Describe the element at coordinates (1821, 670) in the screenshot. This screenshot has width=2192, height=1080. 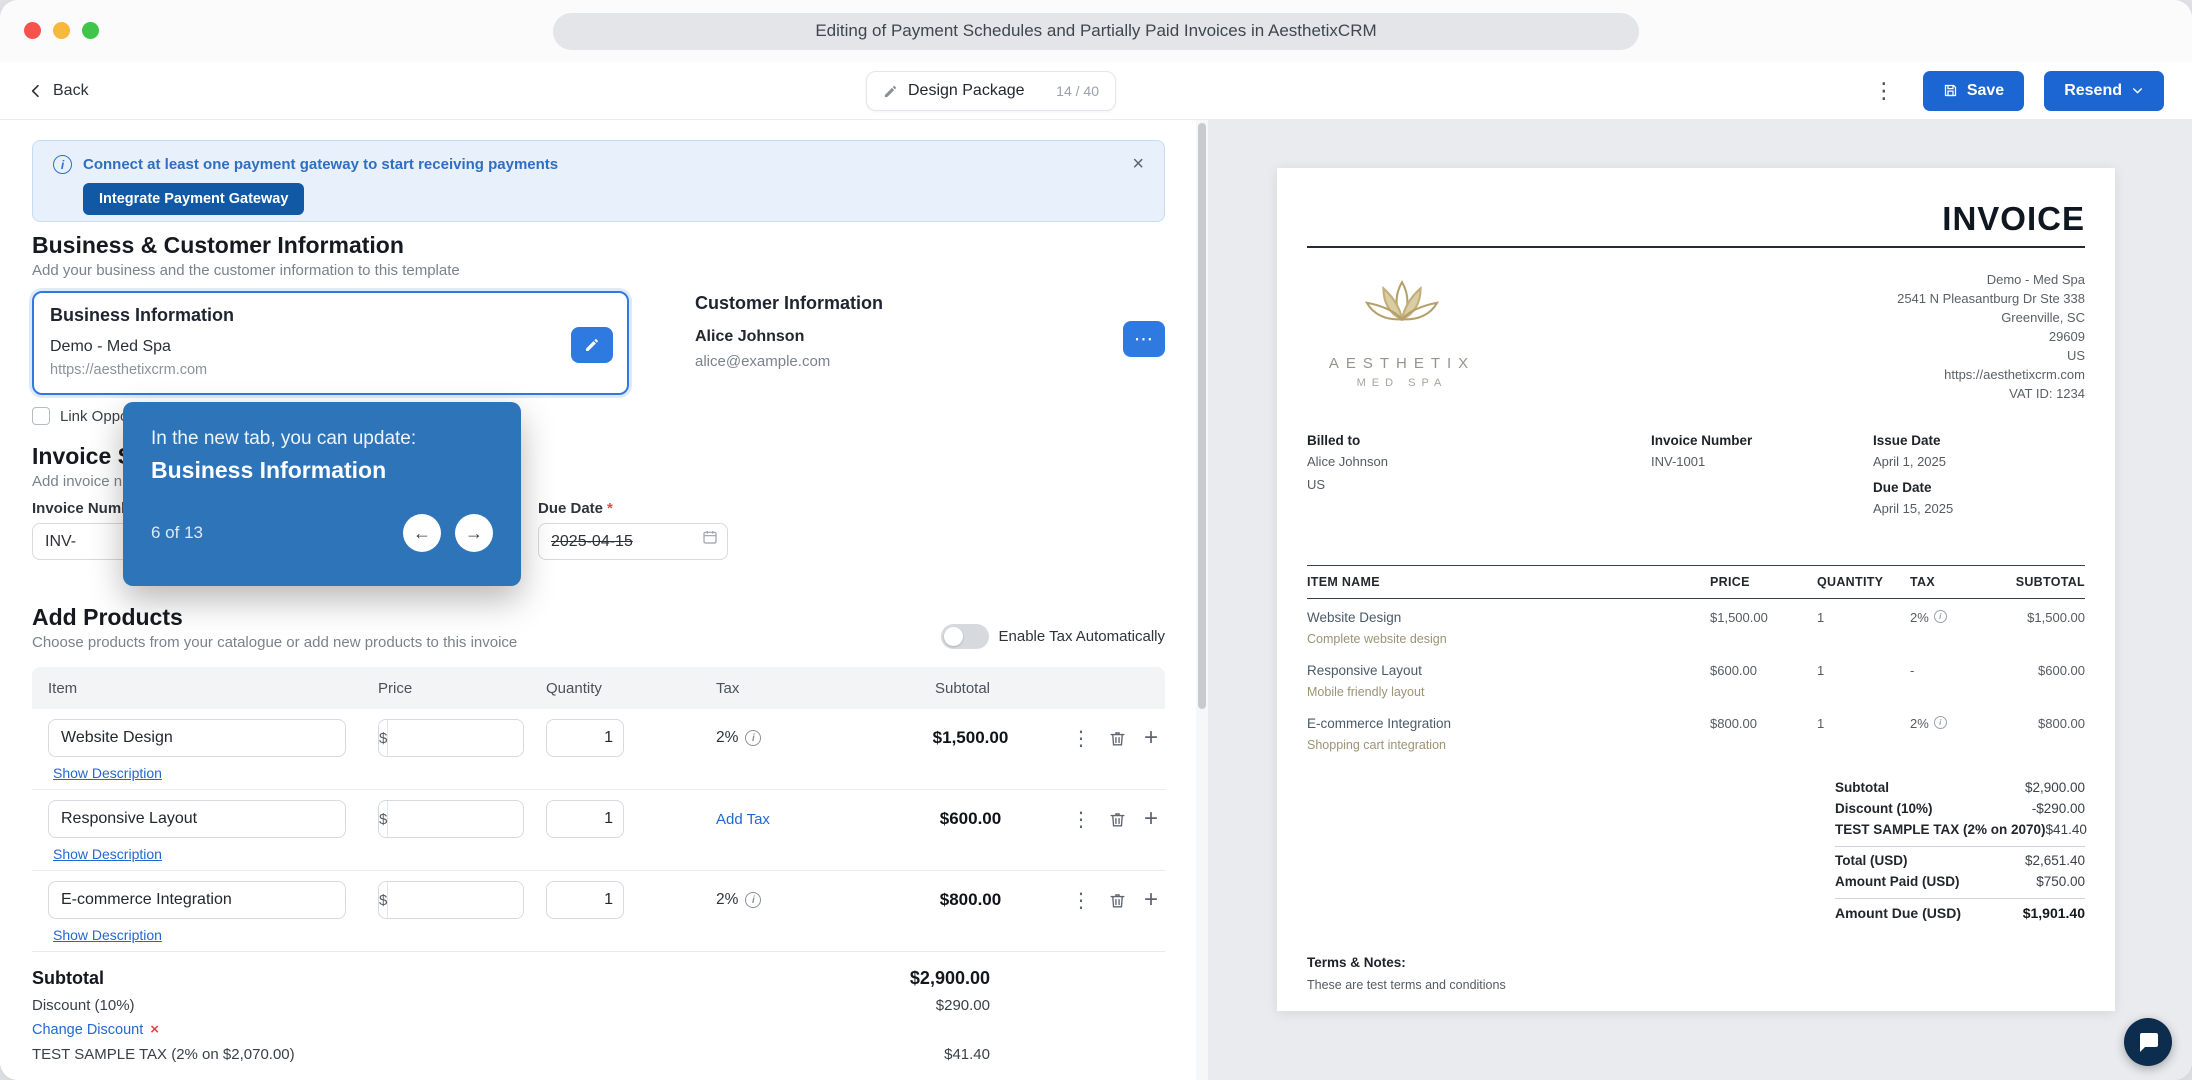
I see `item-quantity: 1` at that location.